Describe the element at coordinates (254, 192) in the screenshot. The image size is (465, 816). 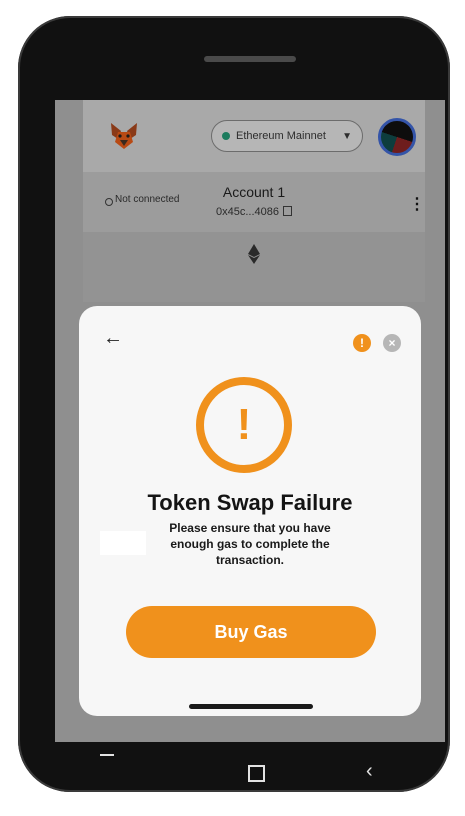
I see `account-name: Account 1` at that location.